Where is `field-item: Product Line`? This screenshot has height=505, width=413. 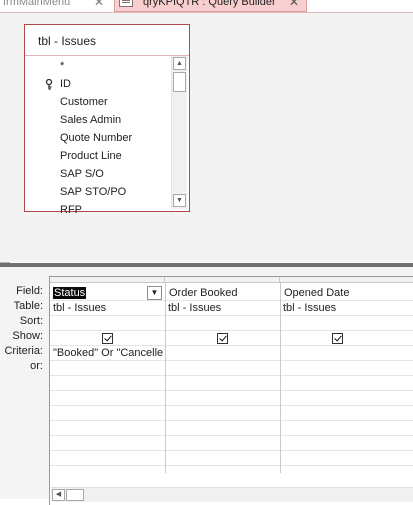
field-item: Product Line is located at coordinates (91, 156).